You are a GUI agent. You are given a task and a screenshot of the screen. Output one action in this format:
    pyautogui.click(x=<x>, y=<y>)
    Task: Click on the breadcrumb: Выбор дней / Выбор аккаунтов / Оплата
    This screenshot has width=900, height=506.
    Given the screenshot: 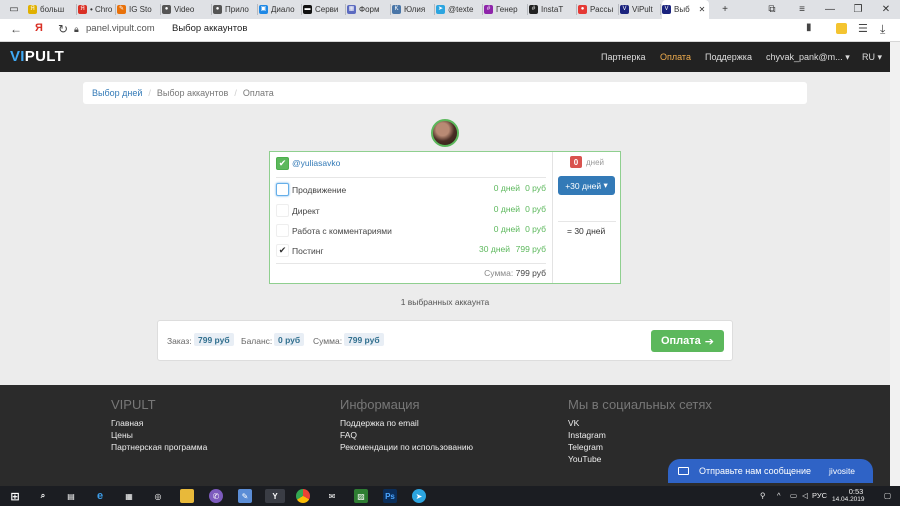 What is the action you would take?
    pyautogui.click(x=445, y=93)
    